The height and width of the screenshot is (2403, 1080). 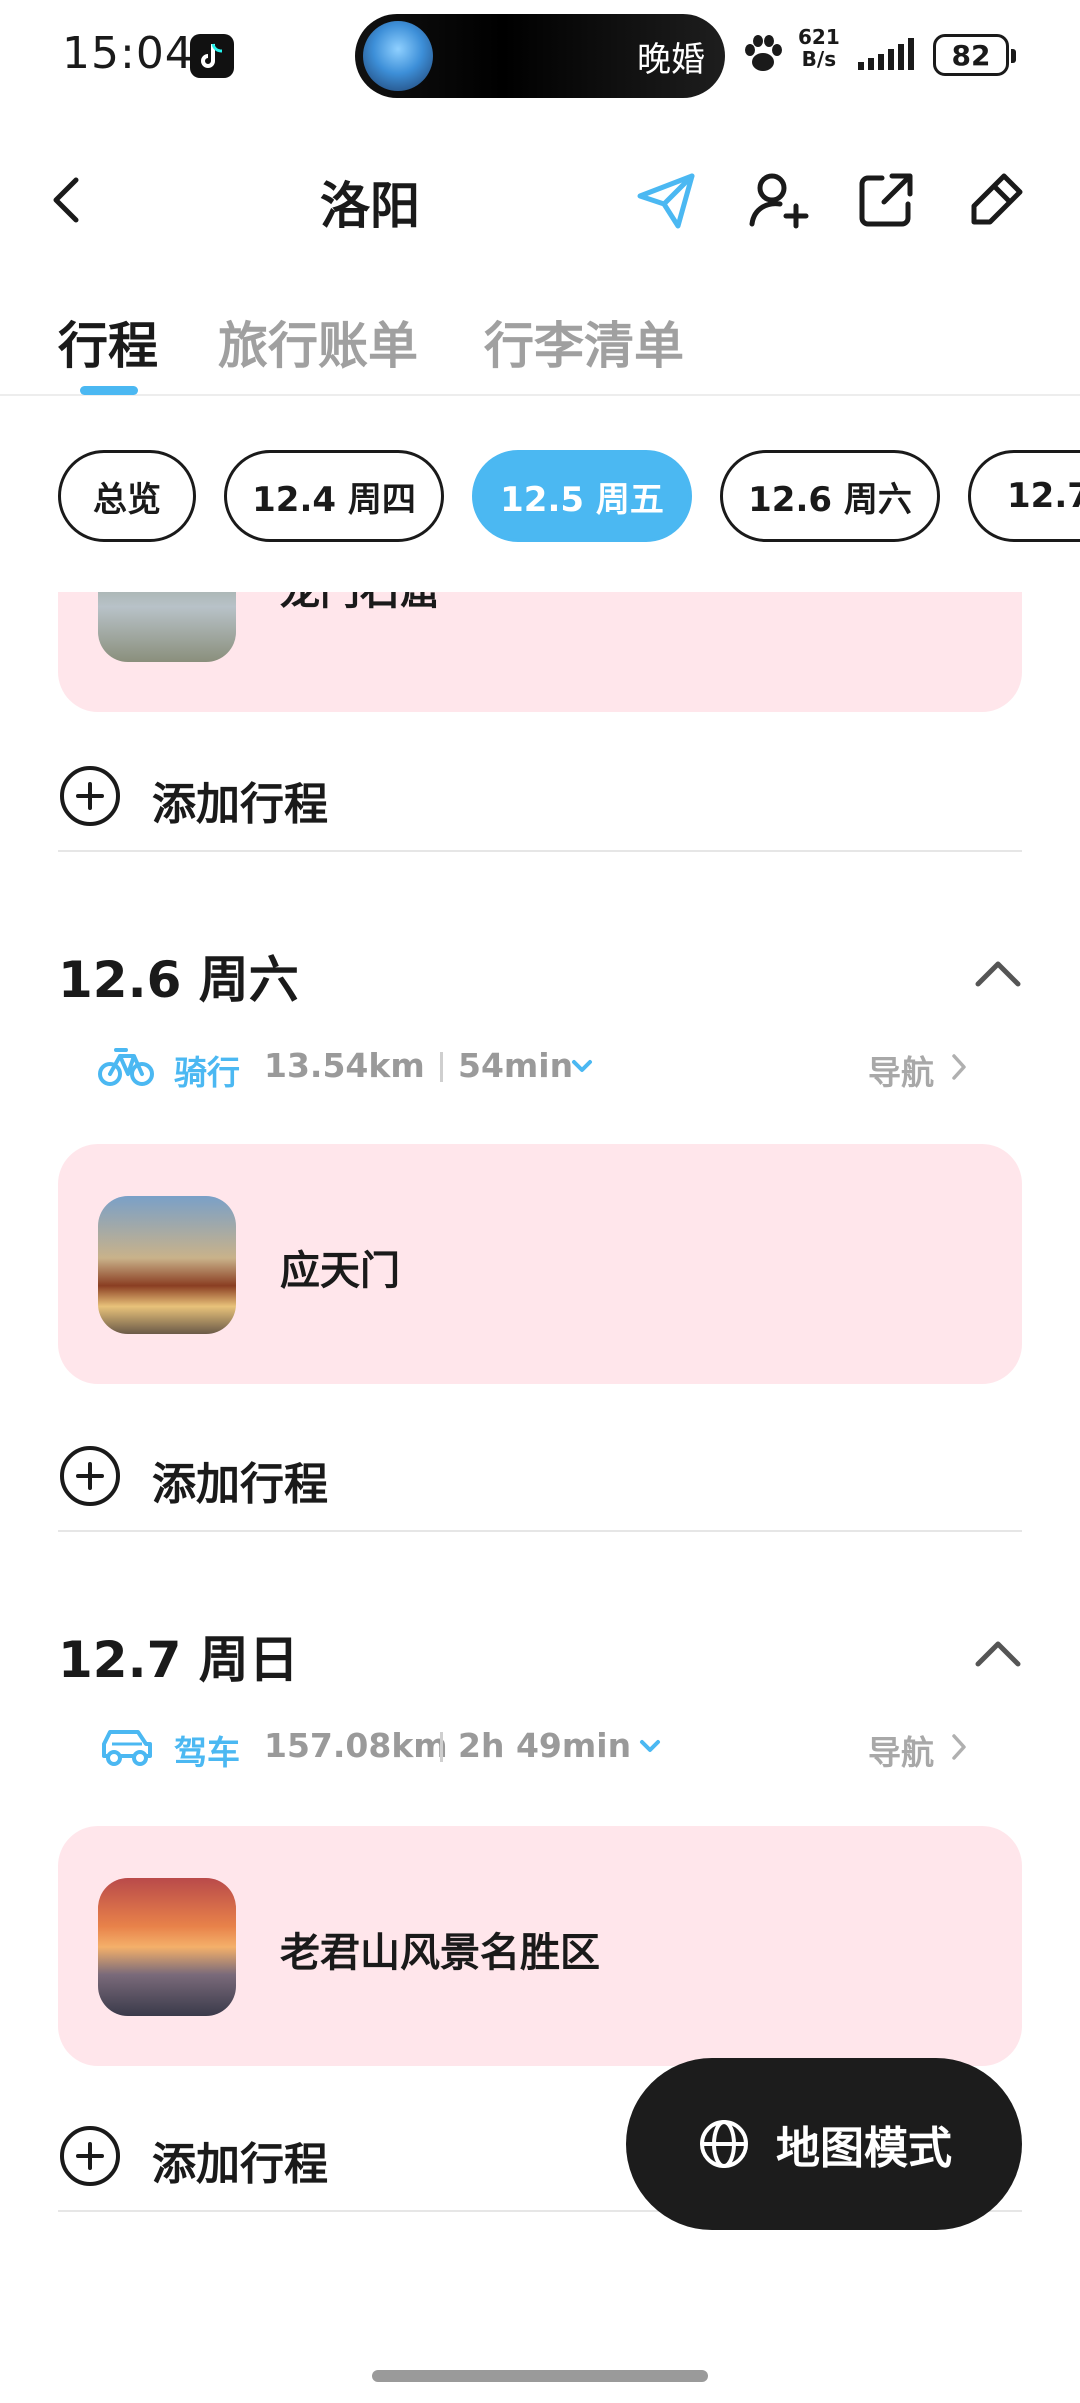 I want to click on route-row: 驾车 157.08km 2h 49min 导航, so click(x=545, y=1748).